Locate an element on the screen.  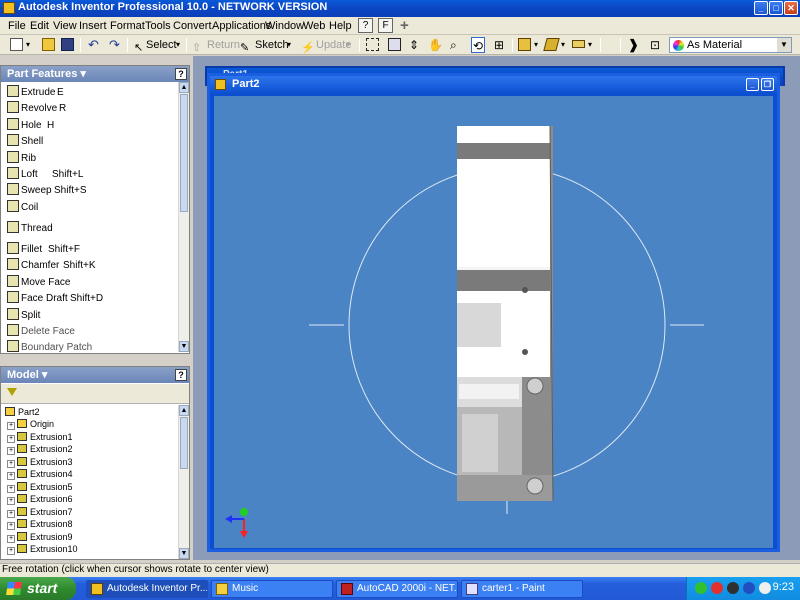
display-dropdown-arrow: ▾ is located at coordinates (536, 45).